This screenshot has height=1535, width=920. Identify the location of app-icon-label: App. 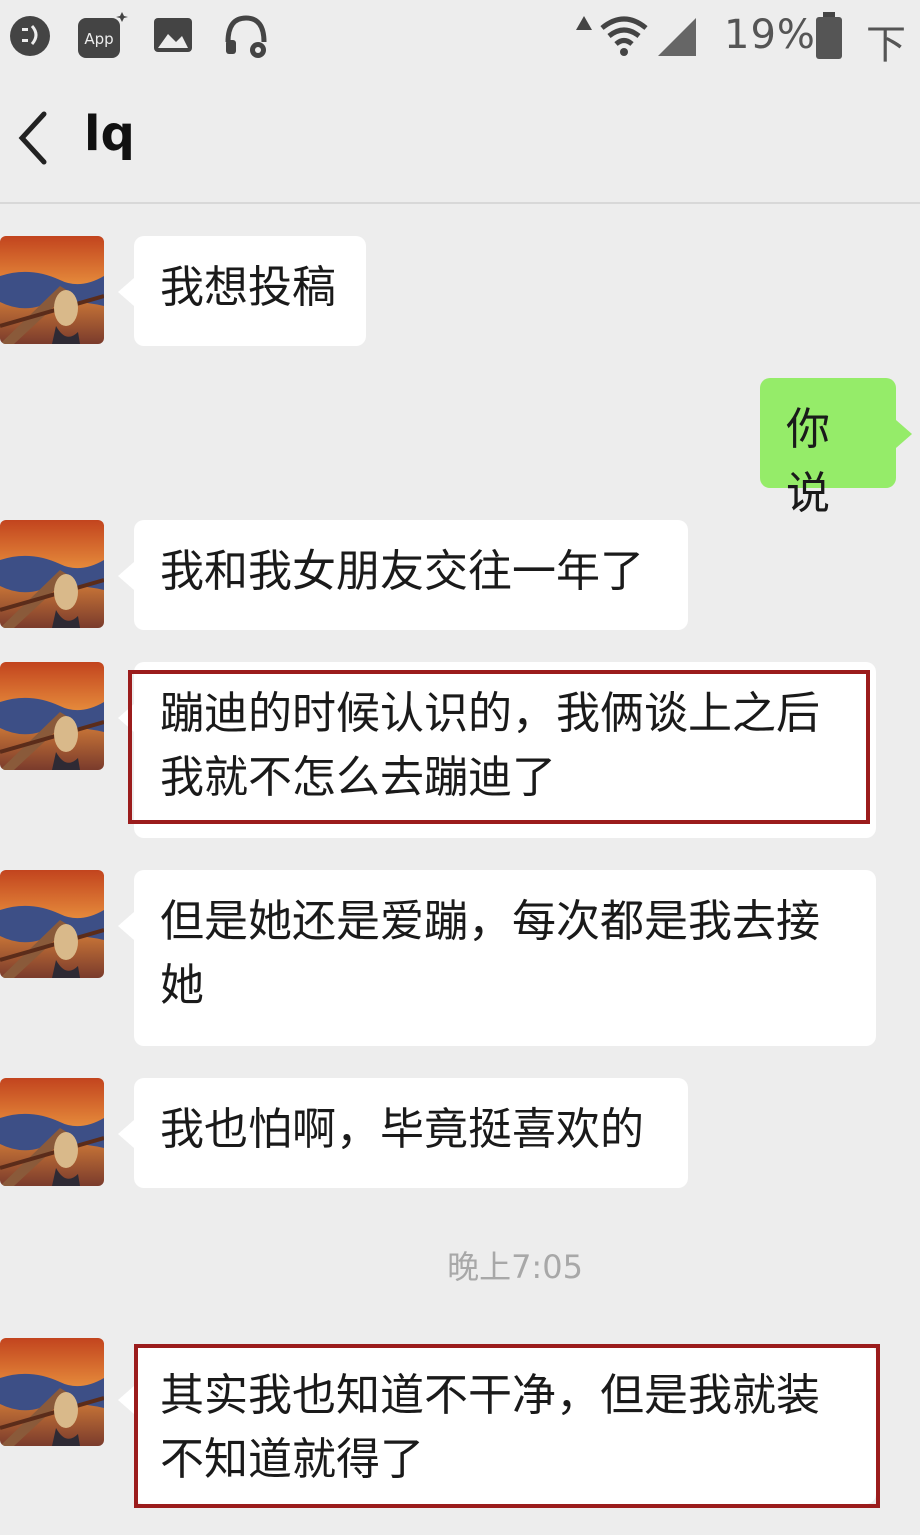
(98, 39).